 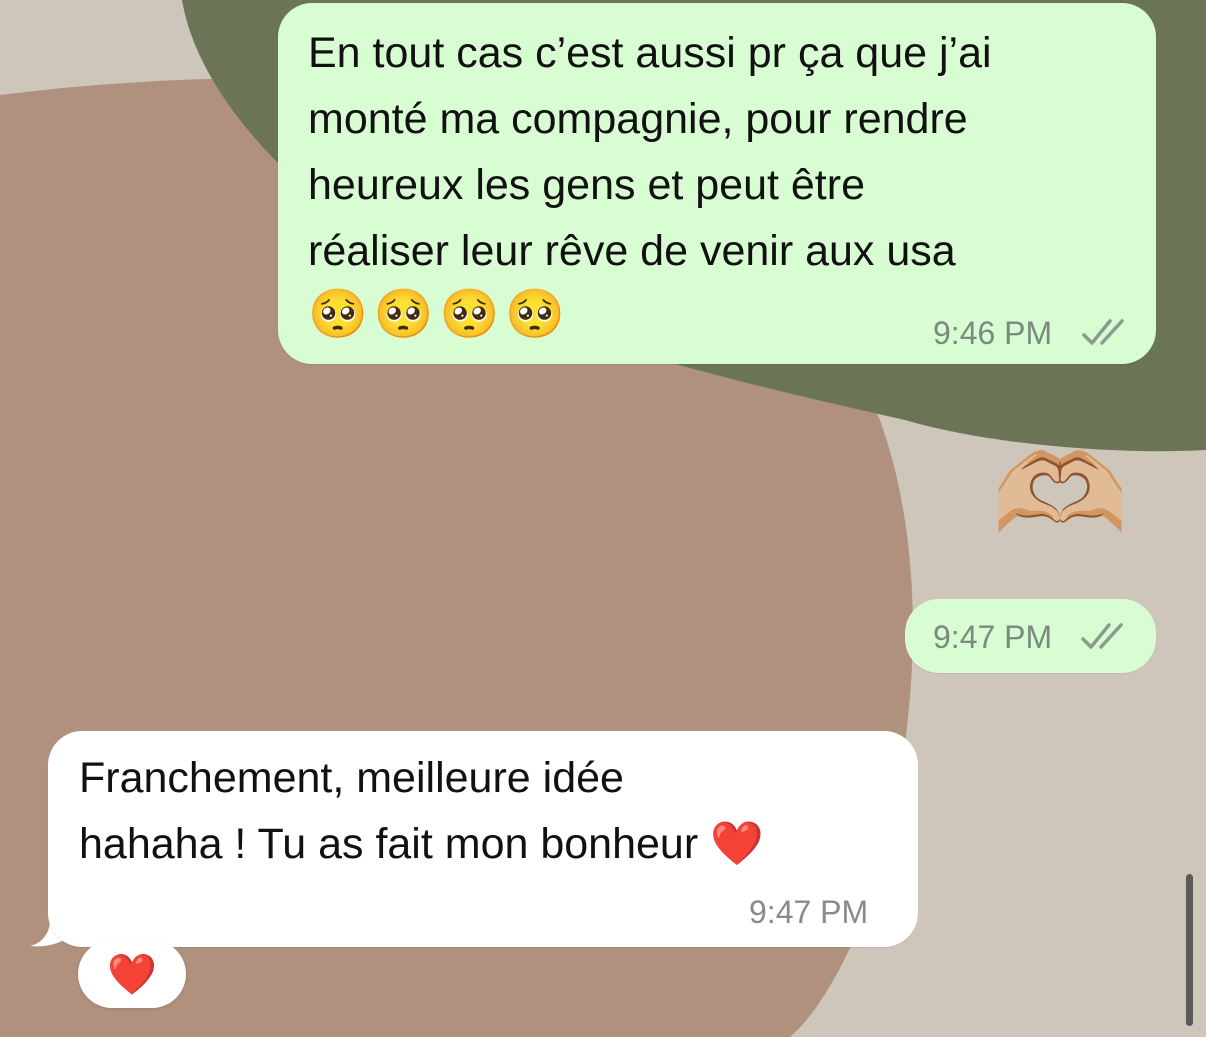 I want to click on outgoing-emoji-time-bubble: 9:47 PM, so click(x=1030, y=636).